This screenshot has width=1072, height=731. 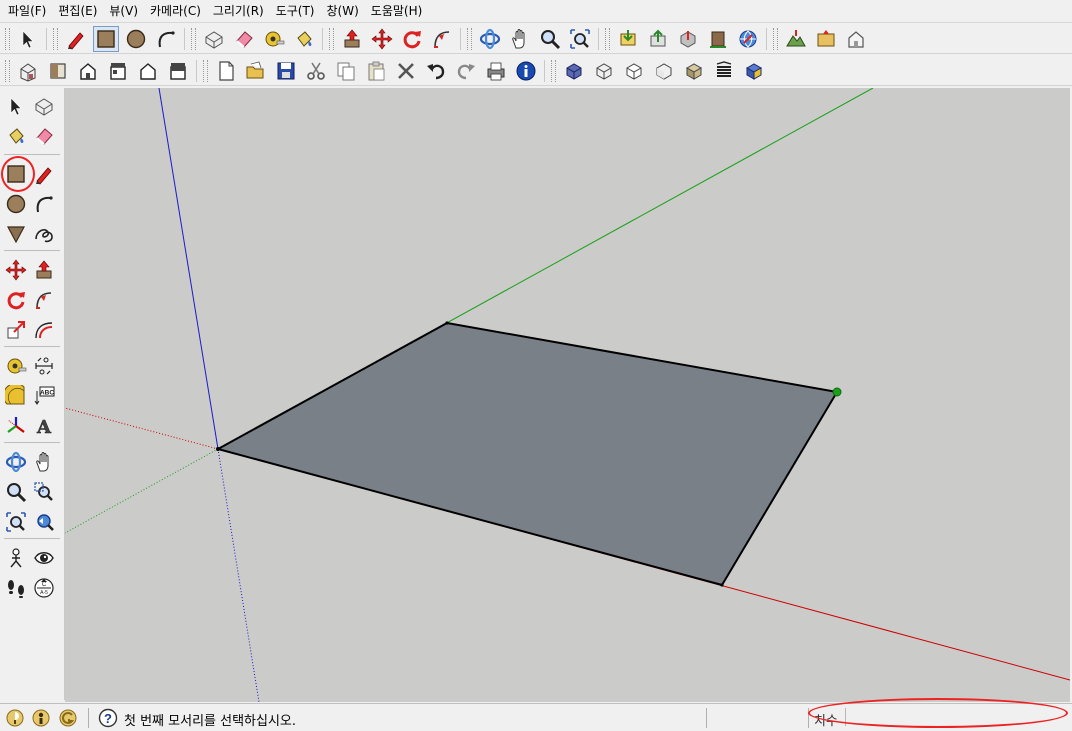 What do you see at coordinates (376, 71) in the screenshot?
I see `paste-button` at bounding box center [376, 71].